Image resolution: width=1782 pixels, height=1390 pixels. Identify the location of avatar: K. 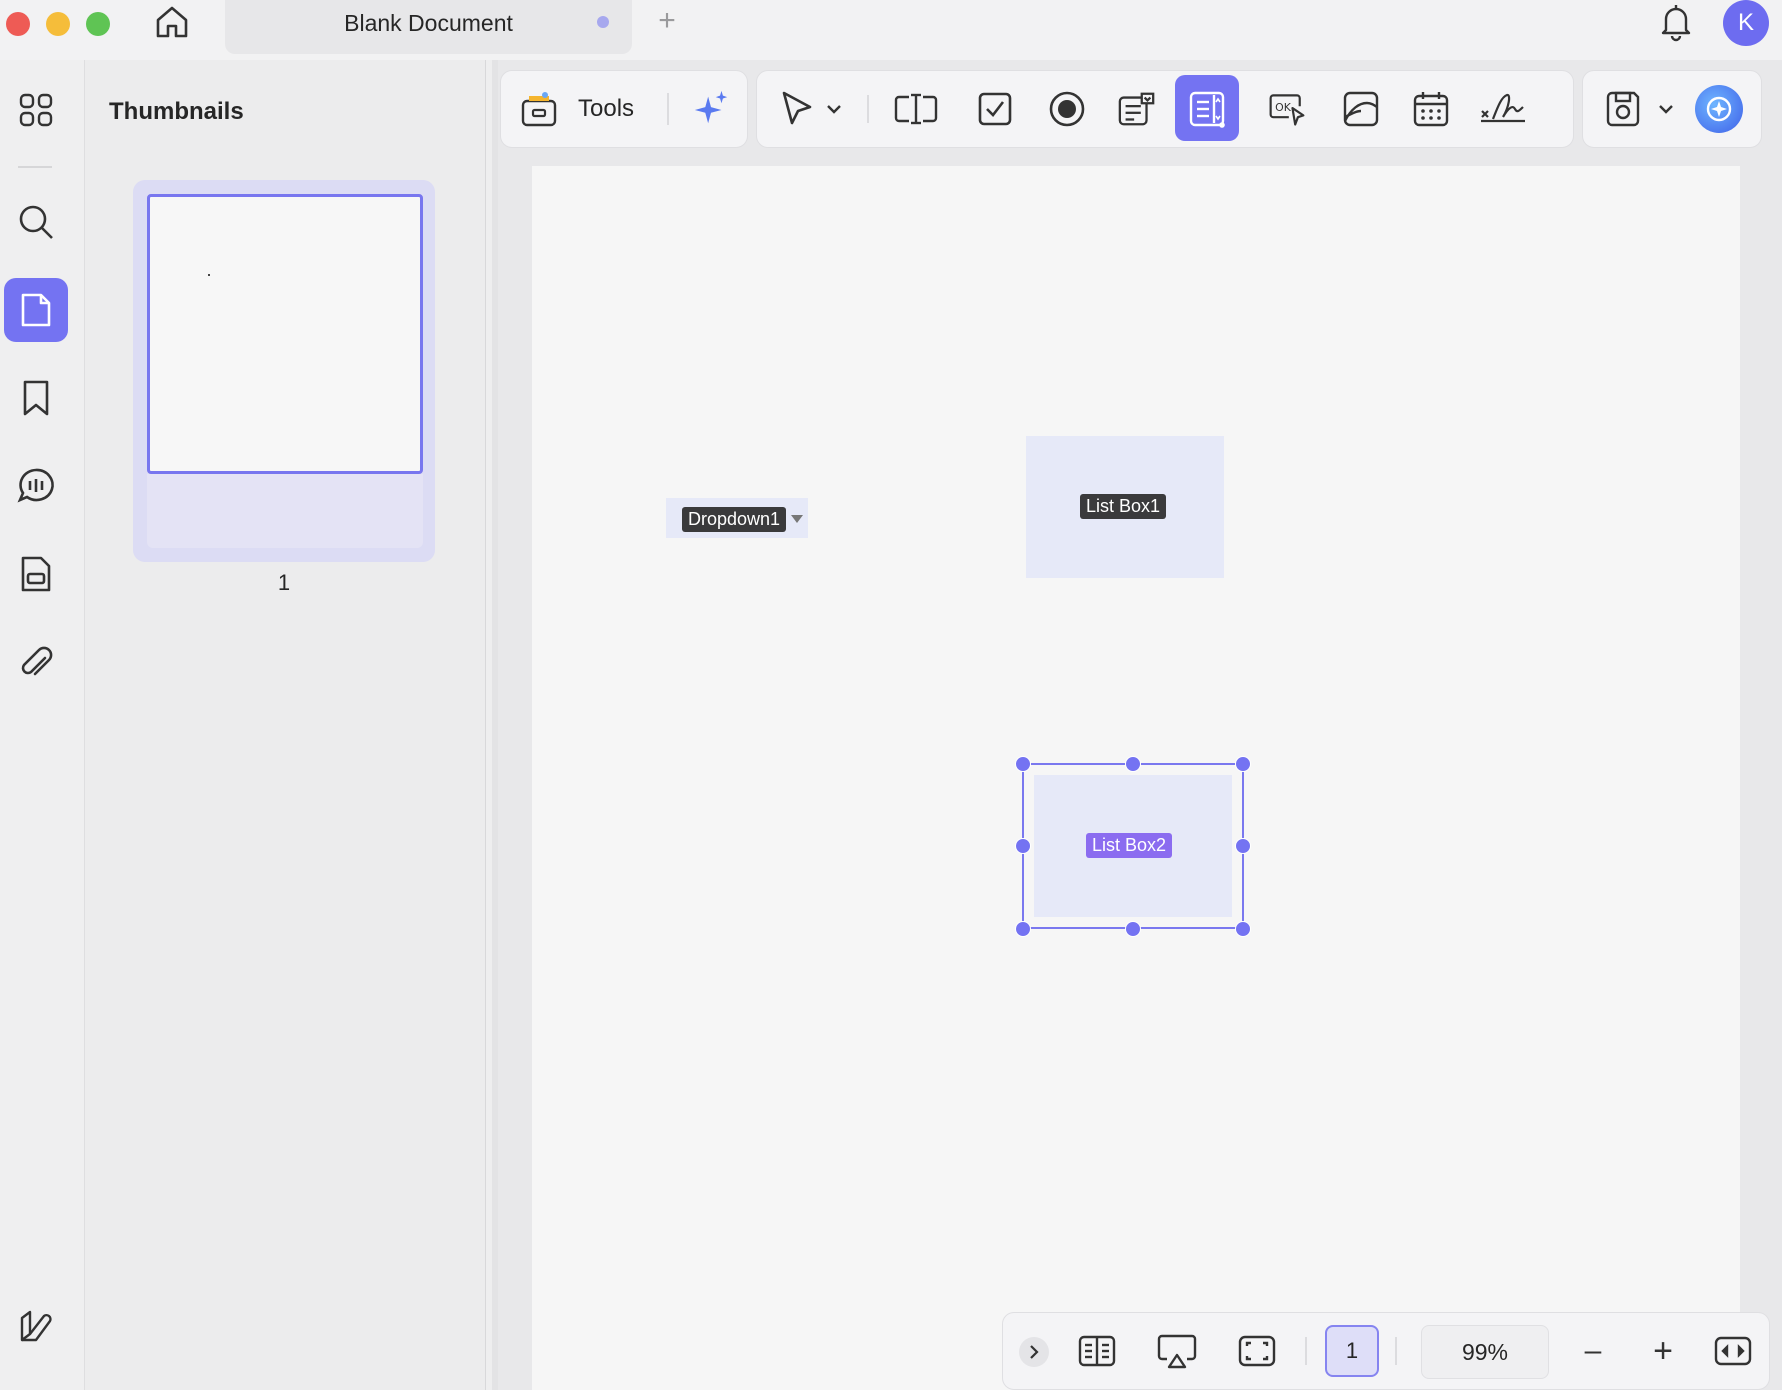
(1746, 23).